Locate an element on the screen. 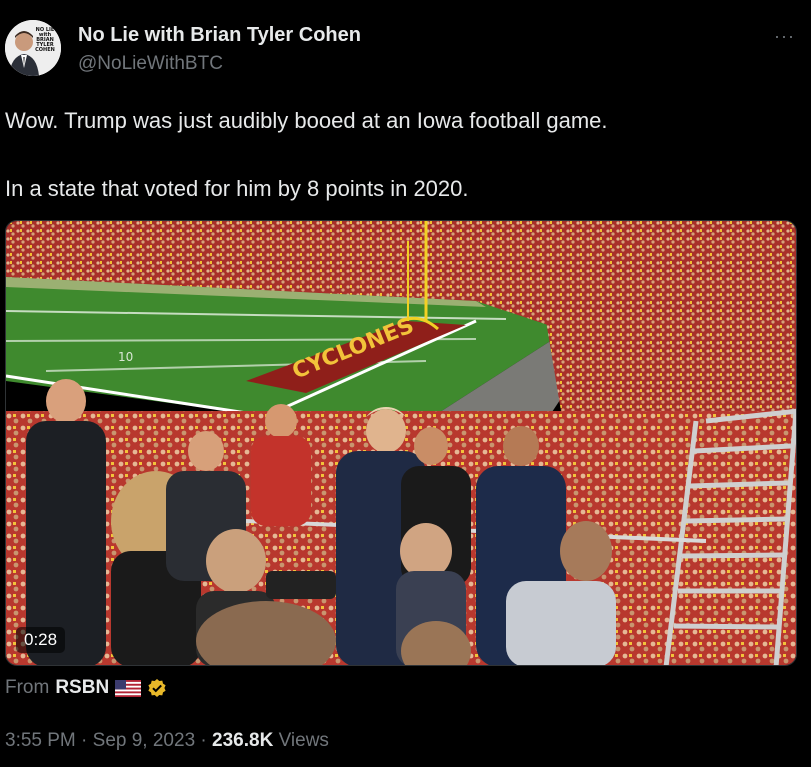 The height and width of the screenshot is (767, 811). video-duration: 0:28 is located at coordinates (41, 640).